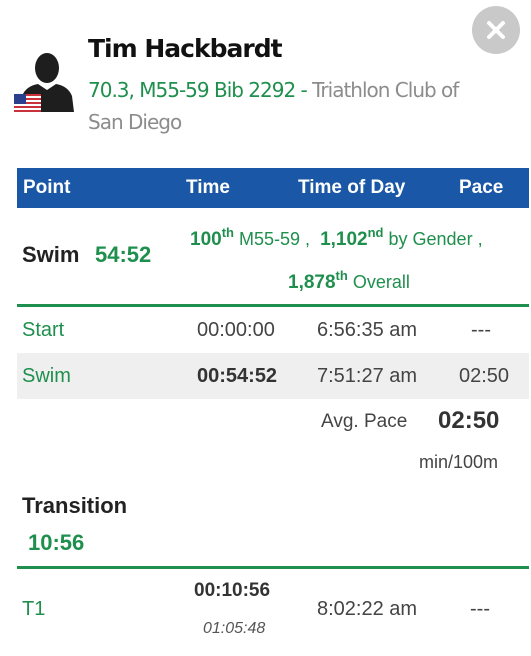  I want to click on transition-section-total: 10:56, so click(56, 542).